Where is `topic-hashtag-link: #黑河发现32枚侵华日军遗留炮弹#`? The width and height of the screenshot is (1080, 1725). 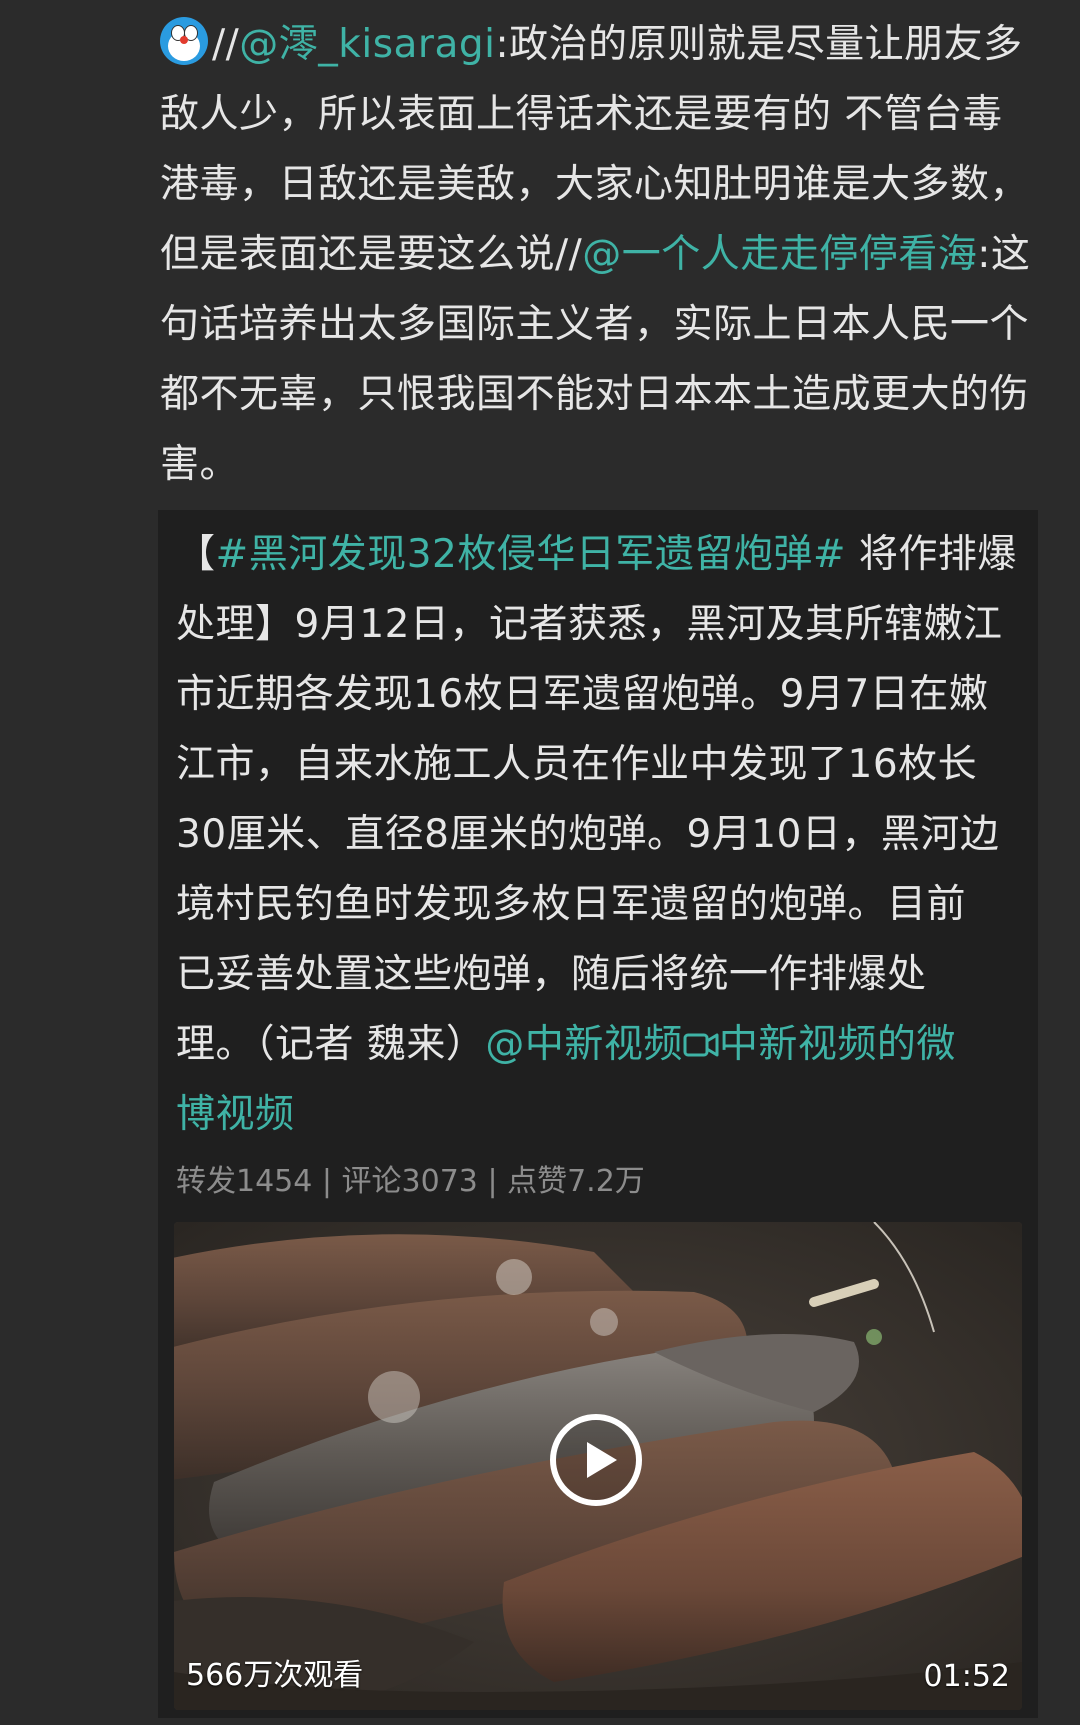
topic-hashtag-link: #黑河发现32枚侵华日军遗留炮弹# is located at coordinates (531, 554).